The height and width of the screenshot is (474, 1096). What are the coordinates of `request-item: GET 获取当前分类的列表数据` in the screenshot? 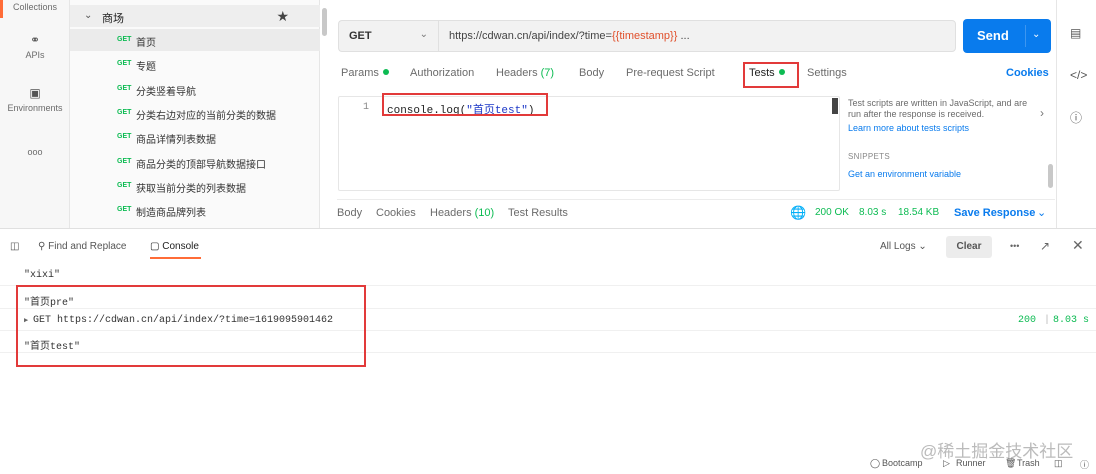 It's located at (195, 186).